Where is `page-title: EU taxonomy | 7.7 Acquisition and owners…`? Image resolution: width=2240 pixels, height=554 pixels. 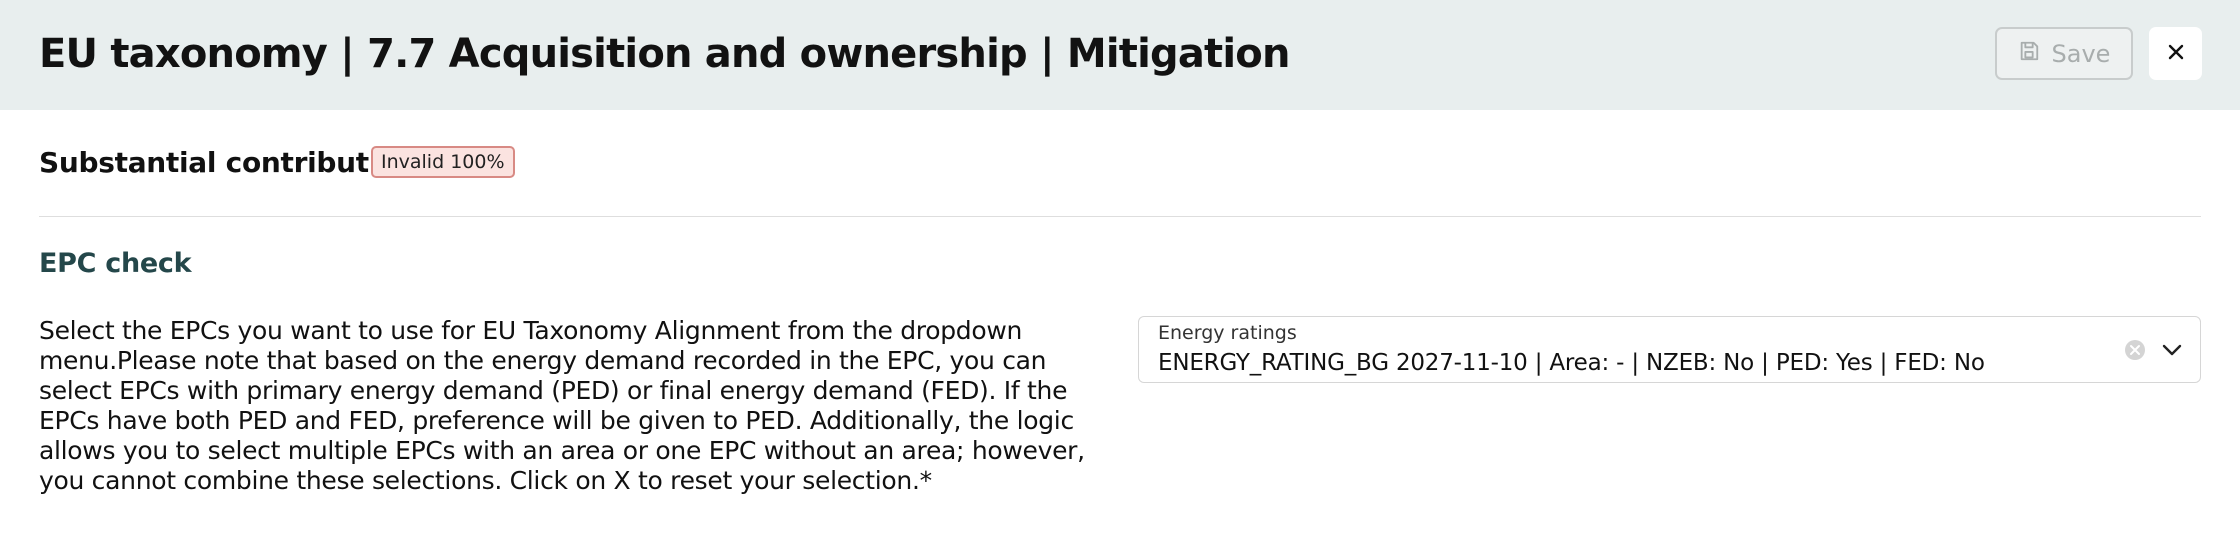
page-title: EU taxonomy | 7.7 Acquisition and owners… is located at coordinates (664, 54).